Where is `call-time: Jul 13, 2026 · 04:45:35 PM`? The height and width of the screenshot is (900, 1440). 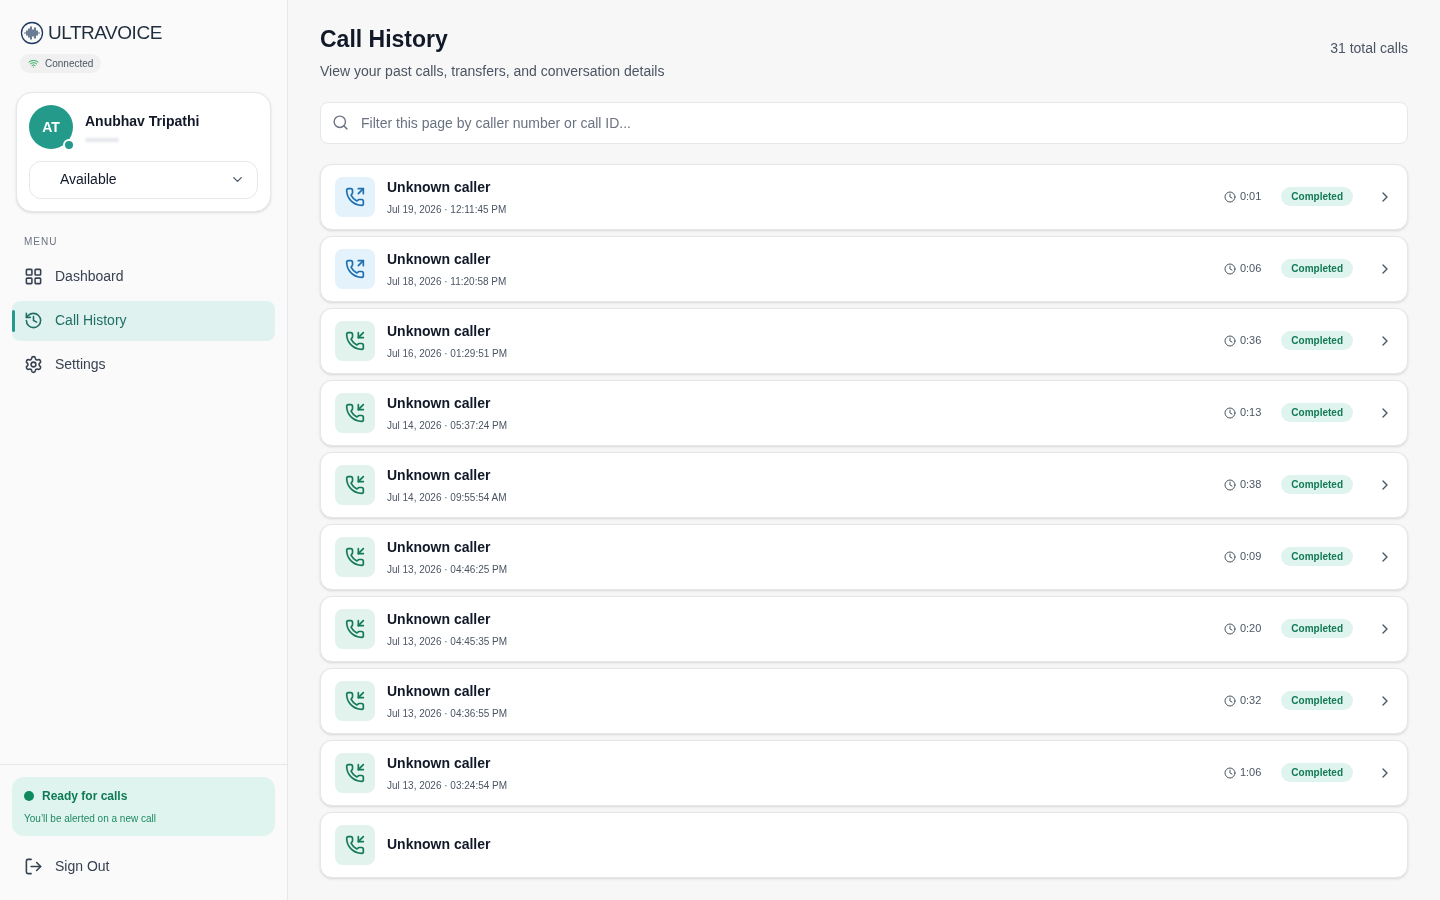 call-time: Jul 13, 2026 · 04:45:35 PM is located at coordinates (448, 641).